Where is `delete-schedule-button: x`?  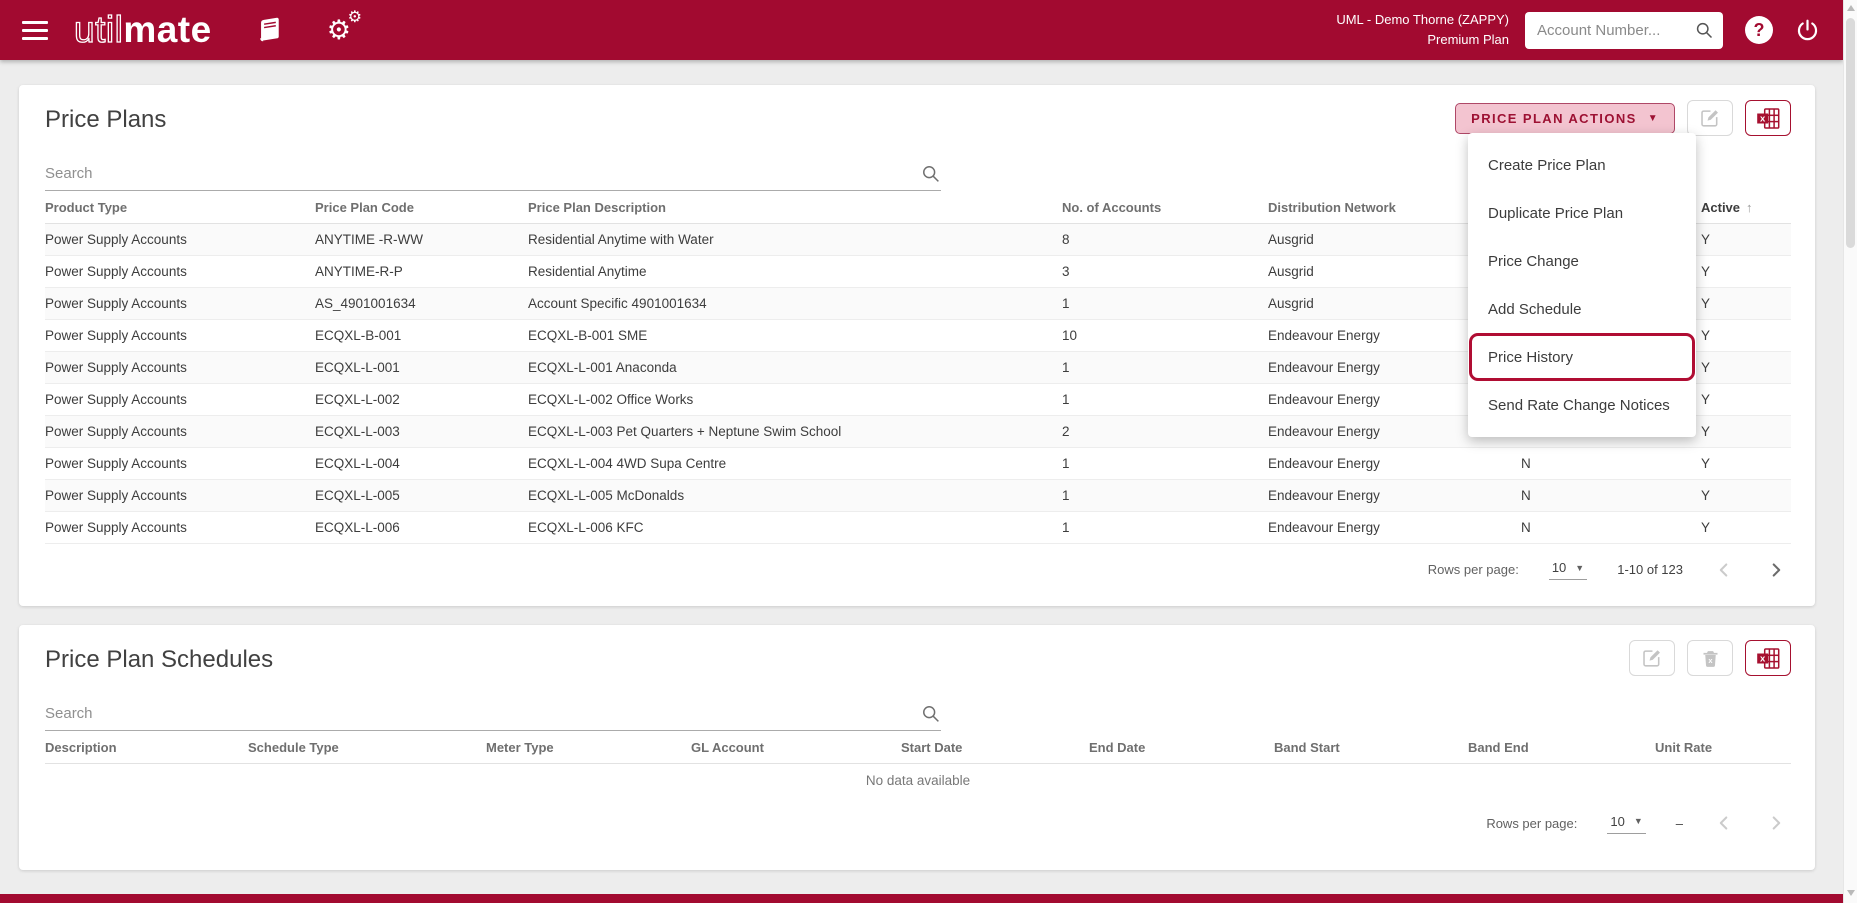 delete-schedule-button: x is located at coordinates (1710, 658).